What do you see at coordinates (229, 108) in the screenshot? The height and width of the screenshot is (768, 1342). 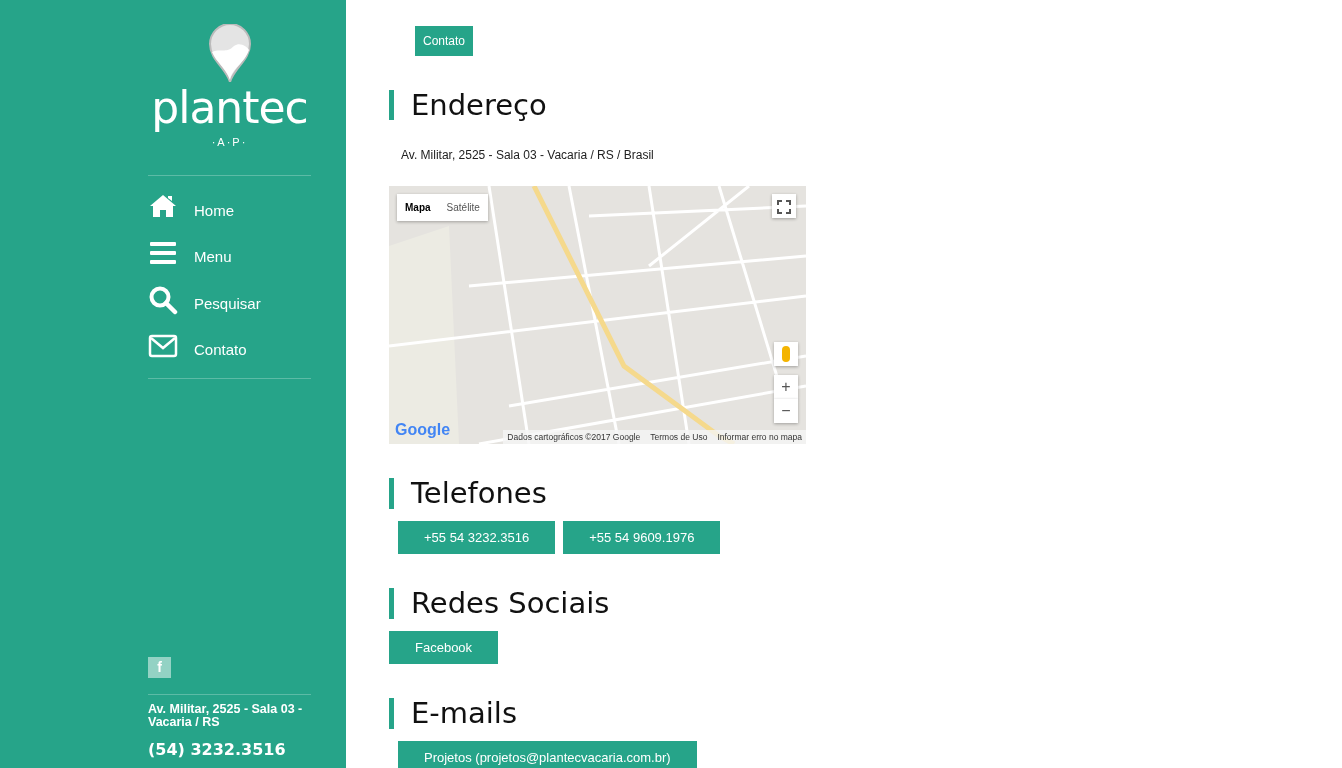 I see `logo-text: plantec` at bounding box center [229, 108].